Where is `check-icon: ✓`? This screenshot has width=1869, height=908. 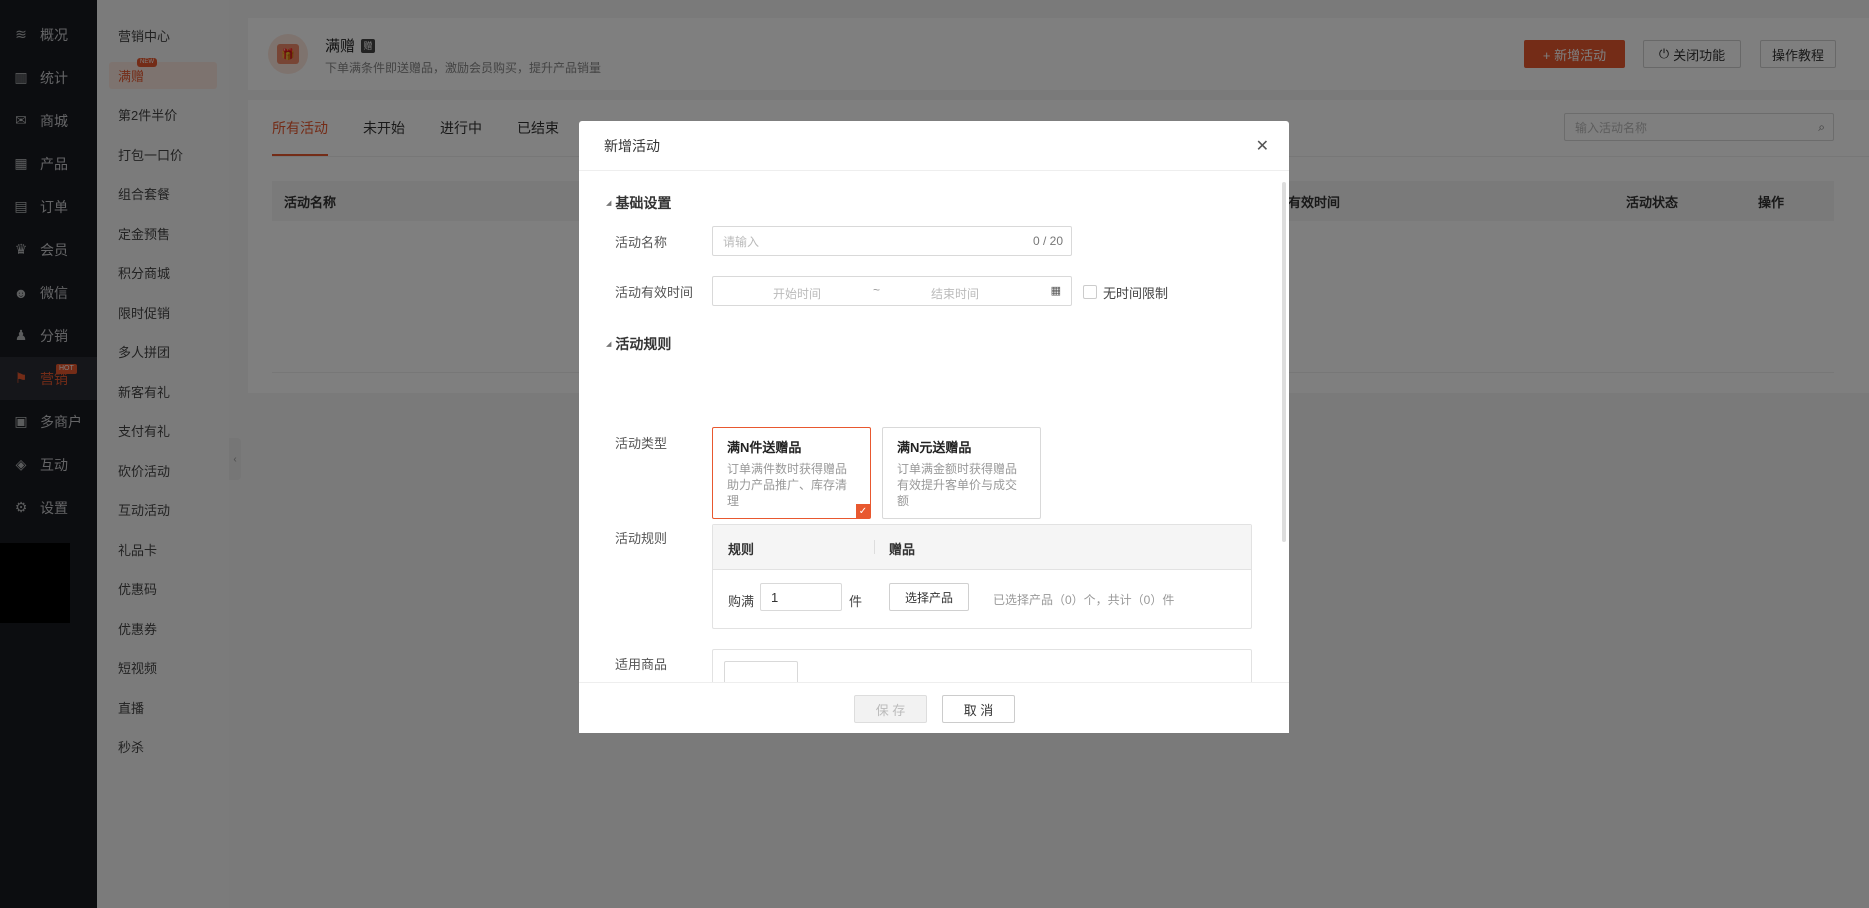
check-icon: ✓ is located at coordinates (863, 511).